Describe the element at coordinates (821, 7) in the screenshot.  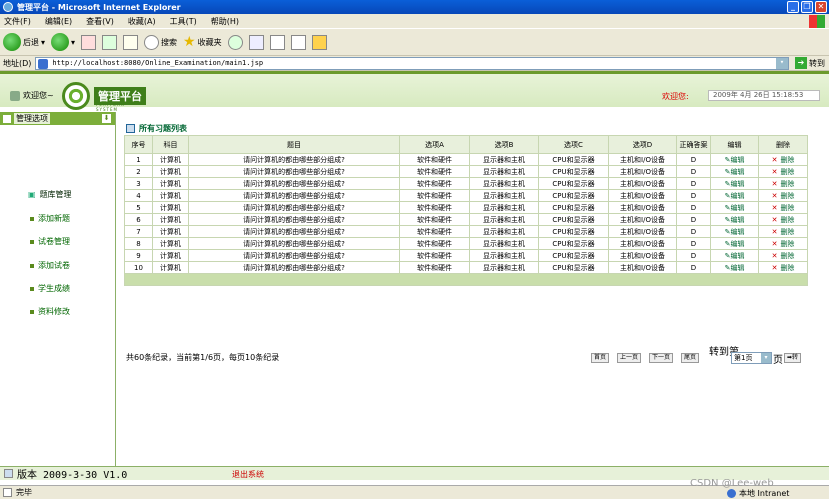
I see `close-icon: ✕` at that location.